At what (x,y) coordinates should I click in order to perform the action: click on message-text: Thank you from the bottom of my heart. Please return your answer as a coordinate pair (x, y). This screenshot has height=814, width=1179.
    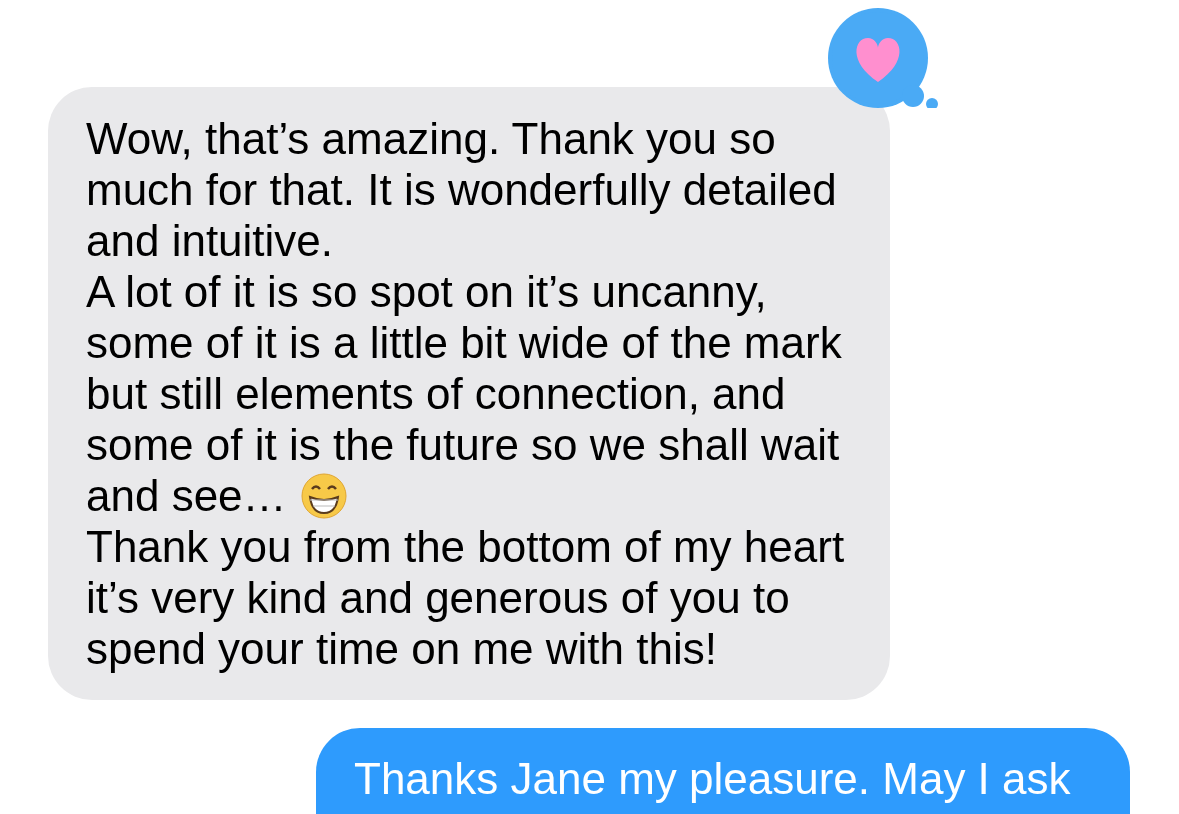
    Looking at the image, I should click on (465, 546).